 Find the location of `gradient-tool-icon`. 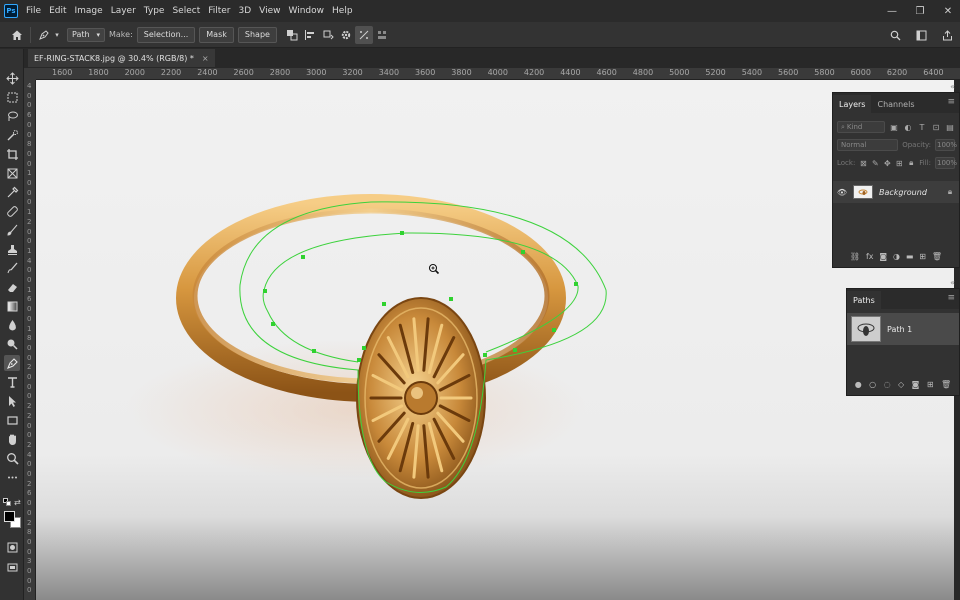

gradient-tool-icon is located at coordinates (12, 306).